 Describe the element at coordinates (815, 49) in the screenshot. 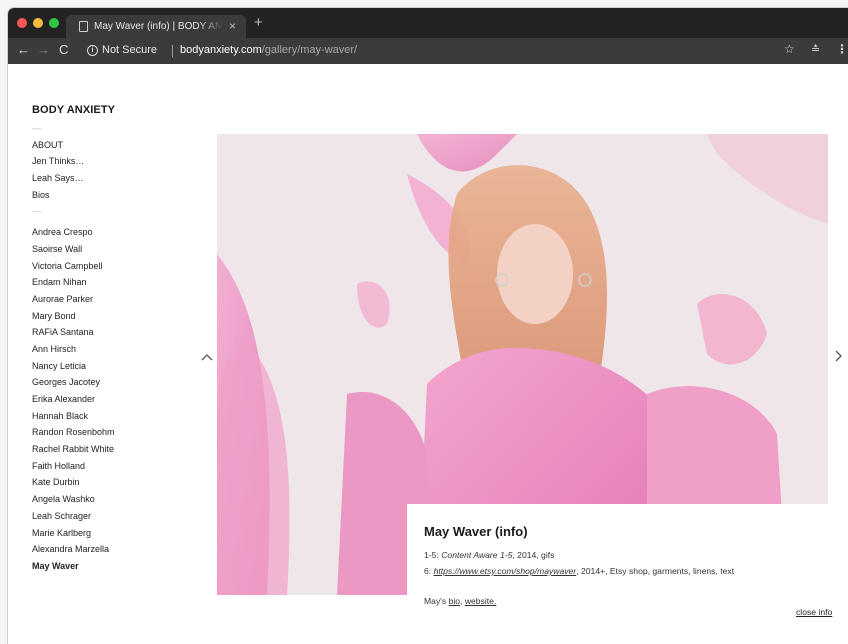

I see `extension-icon: ≛` at that location.